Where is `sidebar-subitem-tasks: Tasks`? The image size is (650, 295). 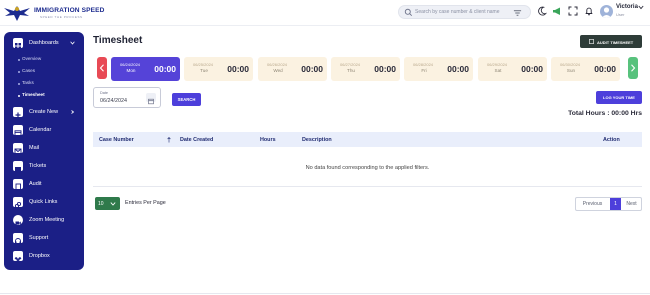 sidebar-subitem-tasks: Tasks is located at coordinates (28, 82).